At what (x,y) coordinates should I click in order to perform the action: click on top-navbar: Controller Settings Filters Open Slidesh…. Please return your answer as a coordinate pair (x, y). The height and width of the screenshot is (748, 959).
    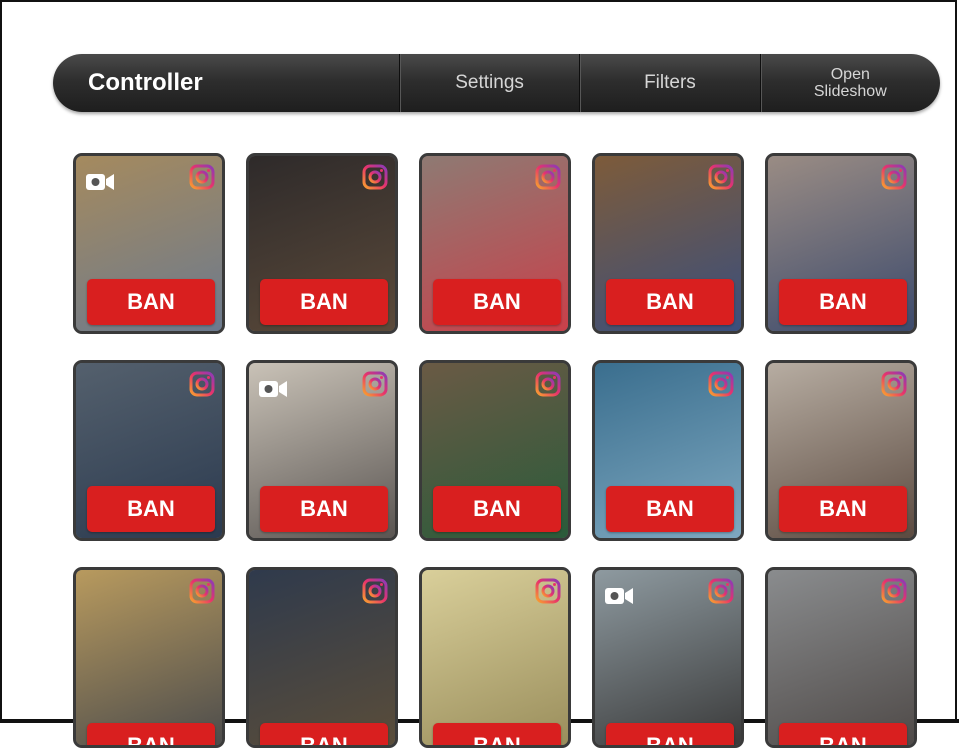
    Looking at the image, I should click on (496, 83).